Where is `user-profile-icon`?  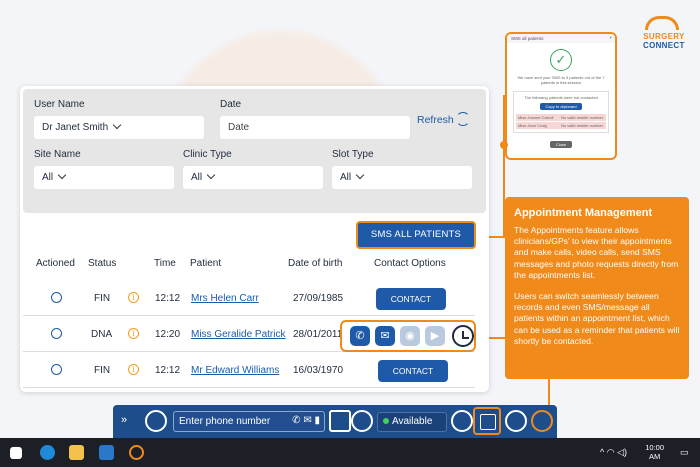 user-profile-icon is located at coordinates (462, 421).